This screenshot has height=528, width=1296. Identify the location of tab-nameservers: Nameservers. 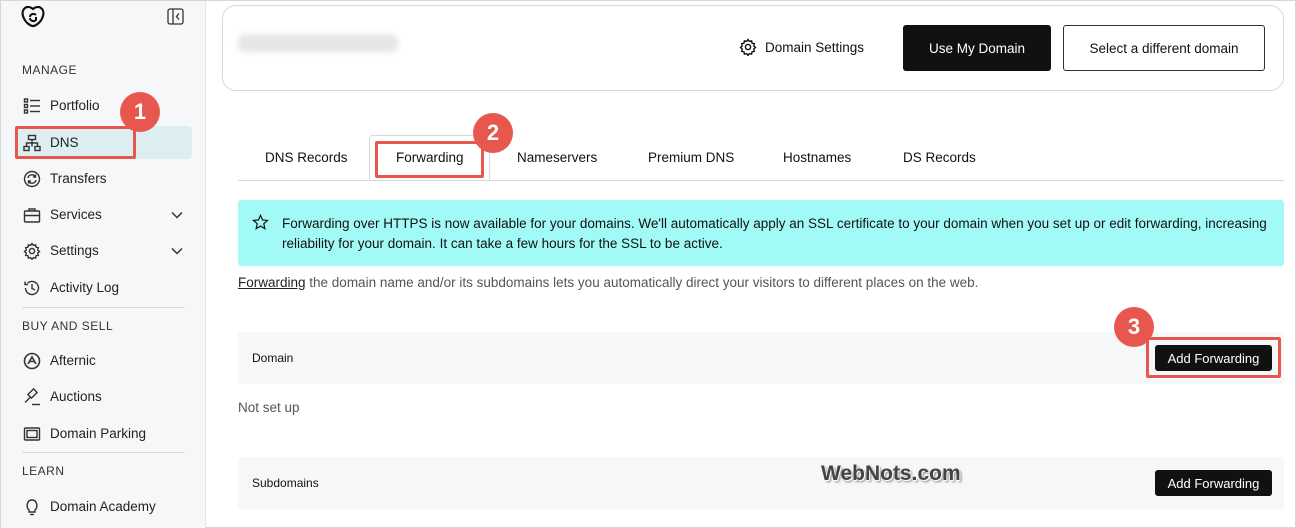
(557, 157).